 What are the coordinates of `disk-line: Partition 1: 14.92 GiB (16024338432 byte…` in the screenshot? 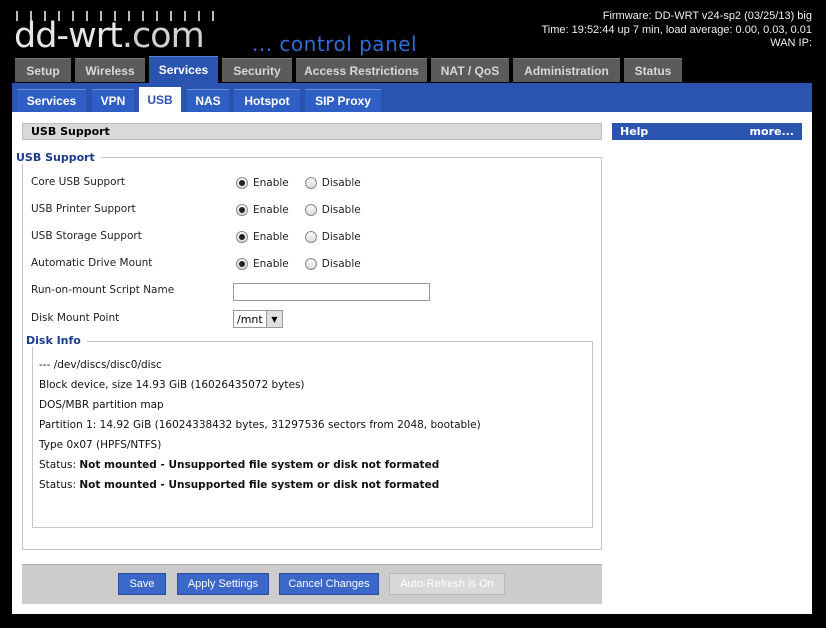 It's located at (260, 425).